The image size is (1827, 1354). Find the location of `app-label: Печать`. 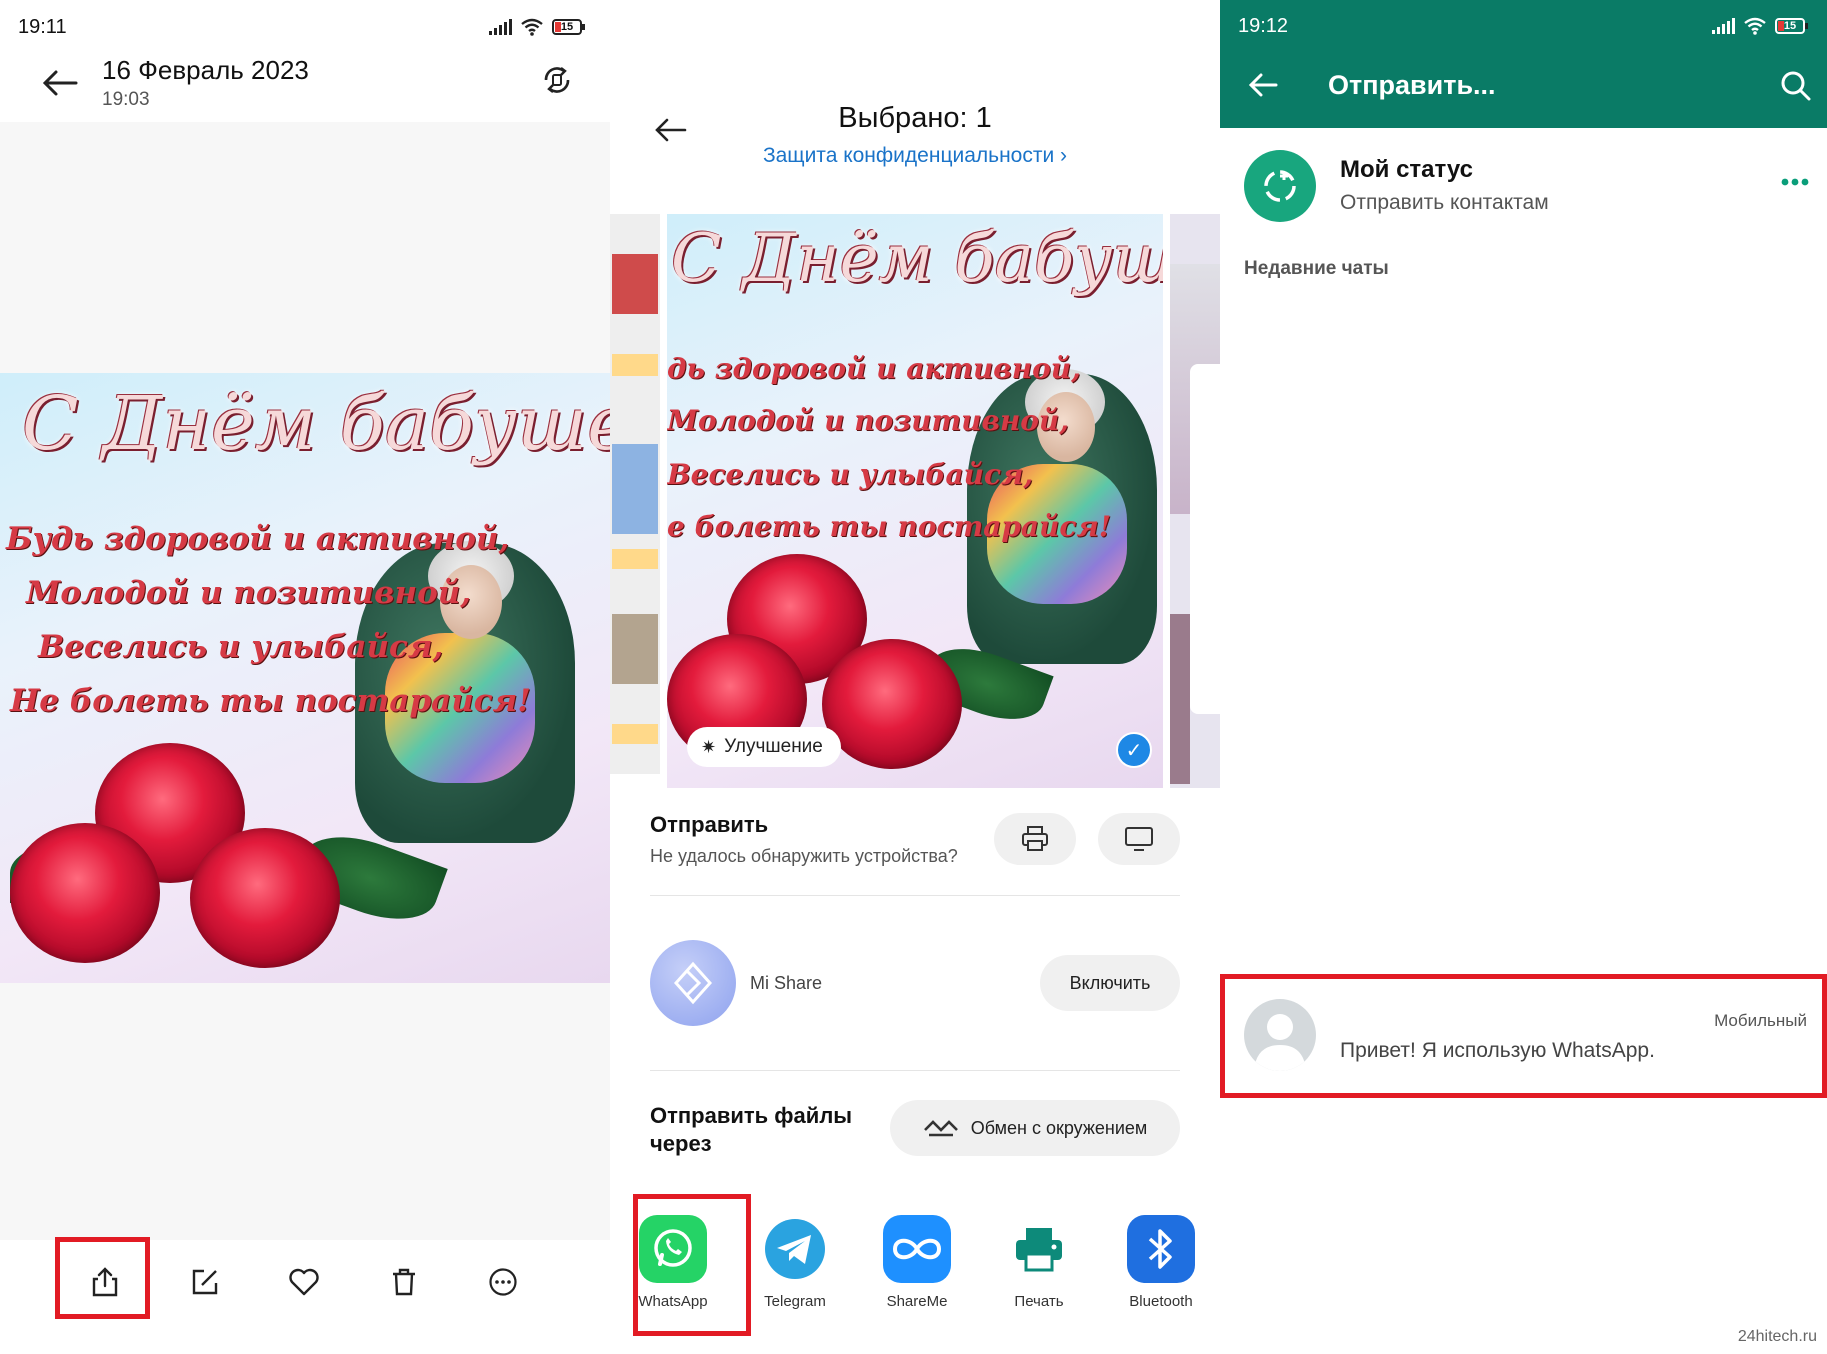

app-label: Печать is located at coordinates (1039, 1301).